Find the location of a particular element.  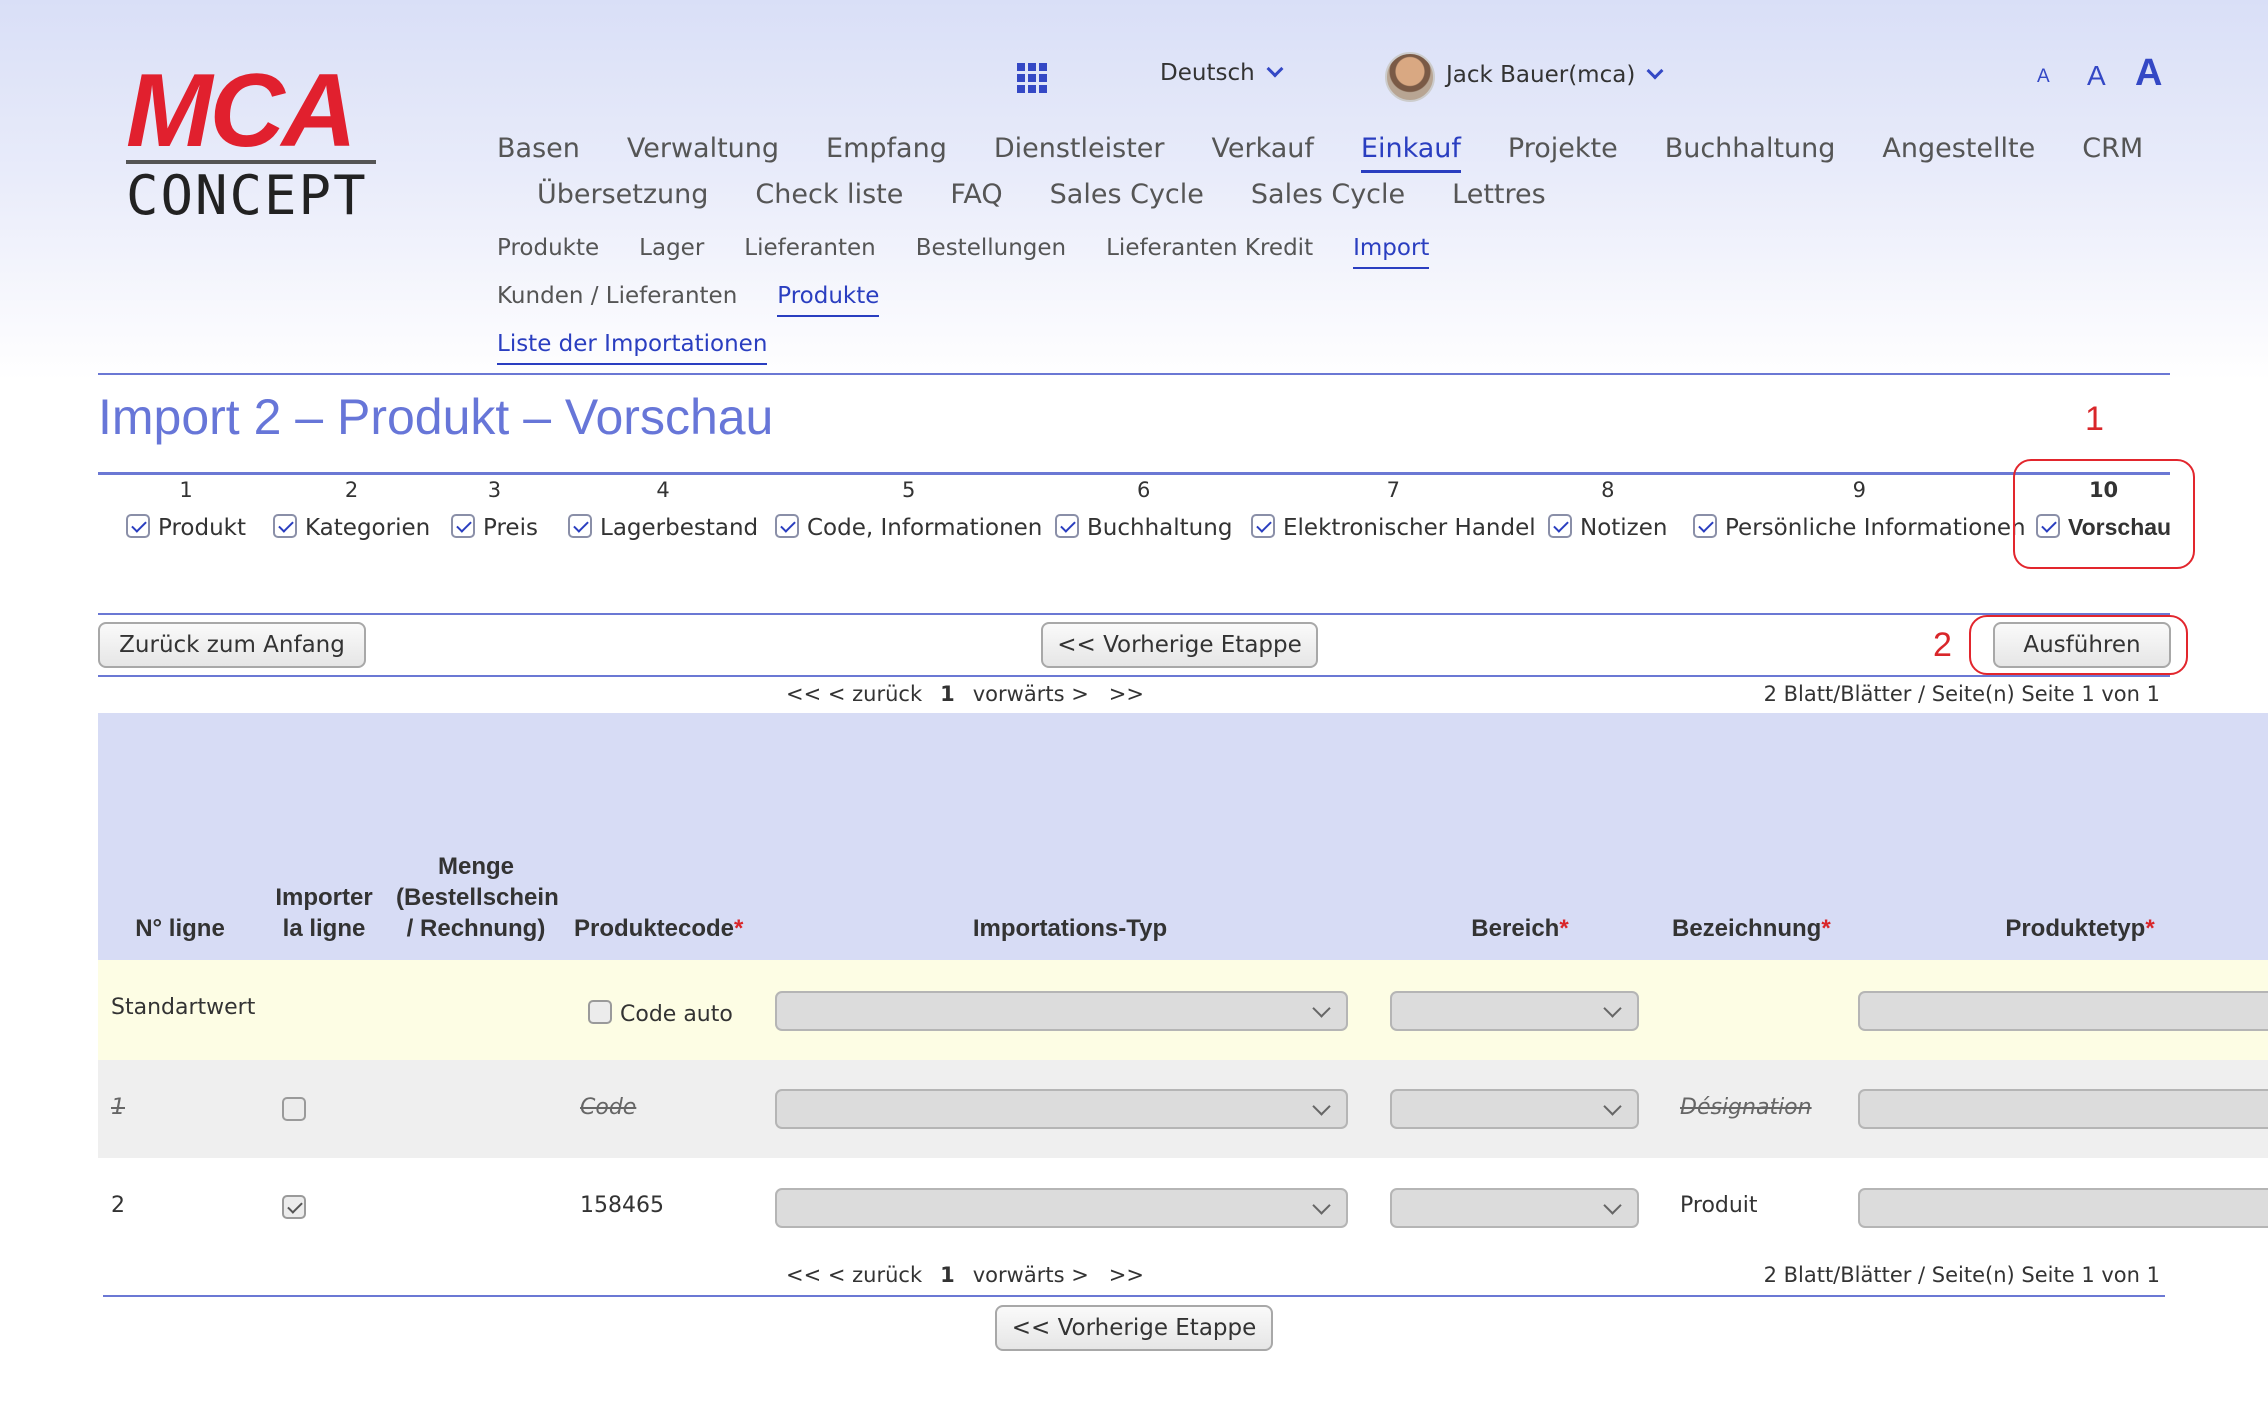

submenu-liste-der-importationen: Liste der Importationen is located at coordinates (632, 348).